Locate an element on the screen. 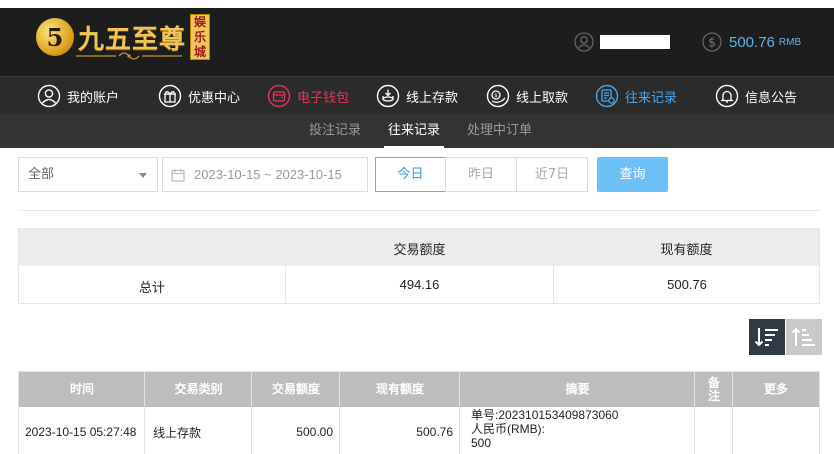 This screenshot has width=834, height=454. col-header-category: 交易类别 is located at coordinates (198, 389).